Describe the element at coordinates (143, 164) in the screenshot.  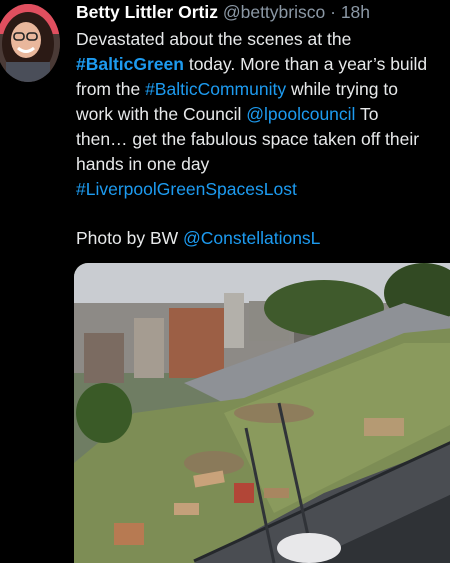
I see `tweet-line-6: hands in one day` at that location.